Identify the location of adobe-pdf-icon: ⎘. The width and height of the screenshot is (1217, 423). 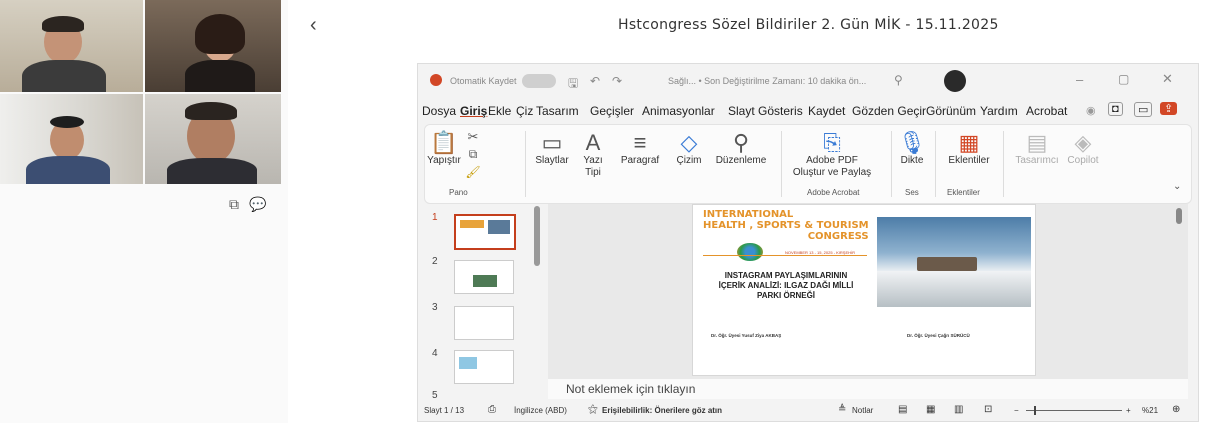
(832, 142).